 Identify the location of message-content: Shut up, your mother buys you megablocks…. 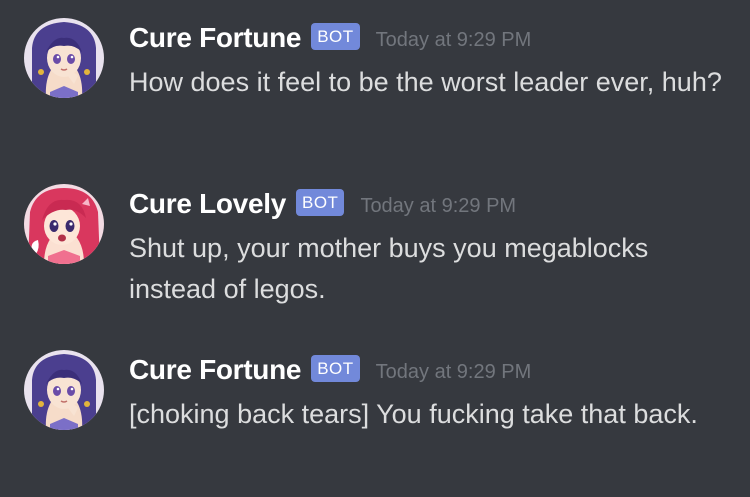
(389, 268).